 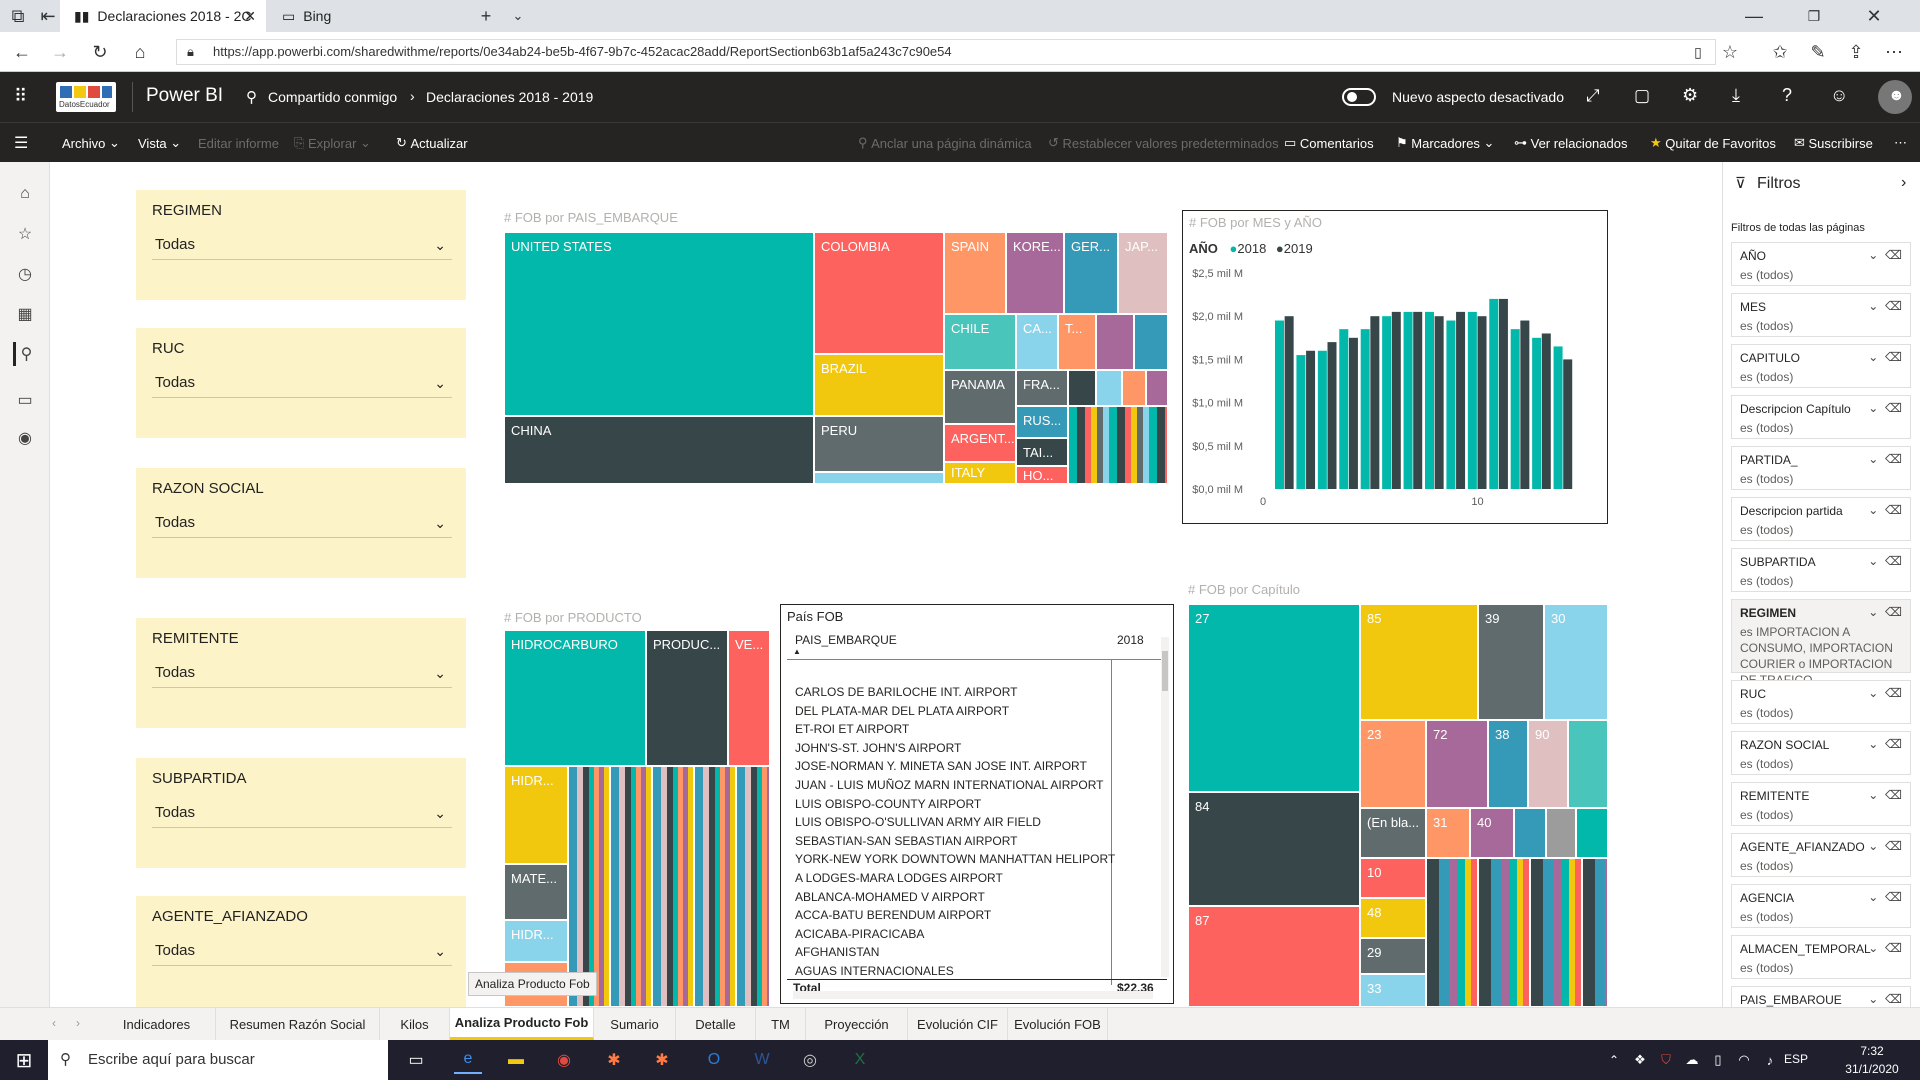 I want to click on table-scrollbar, so click(x=1165, y=807).